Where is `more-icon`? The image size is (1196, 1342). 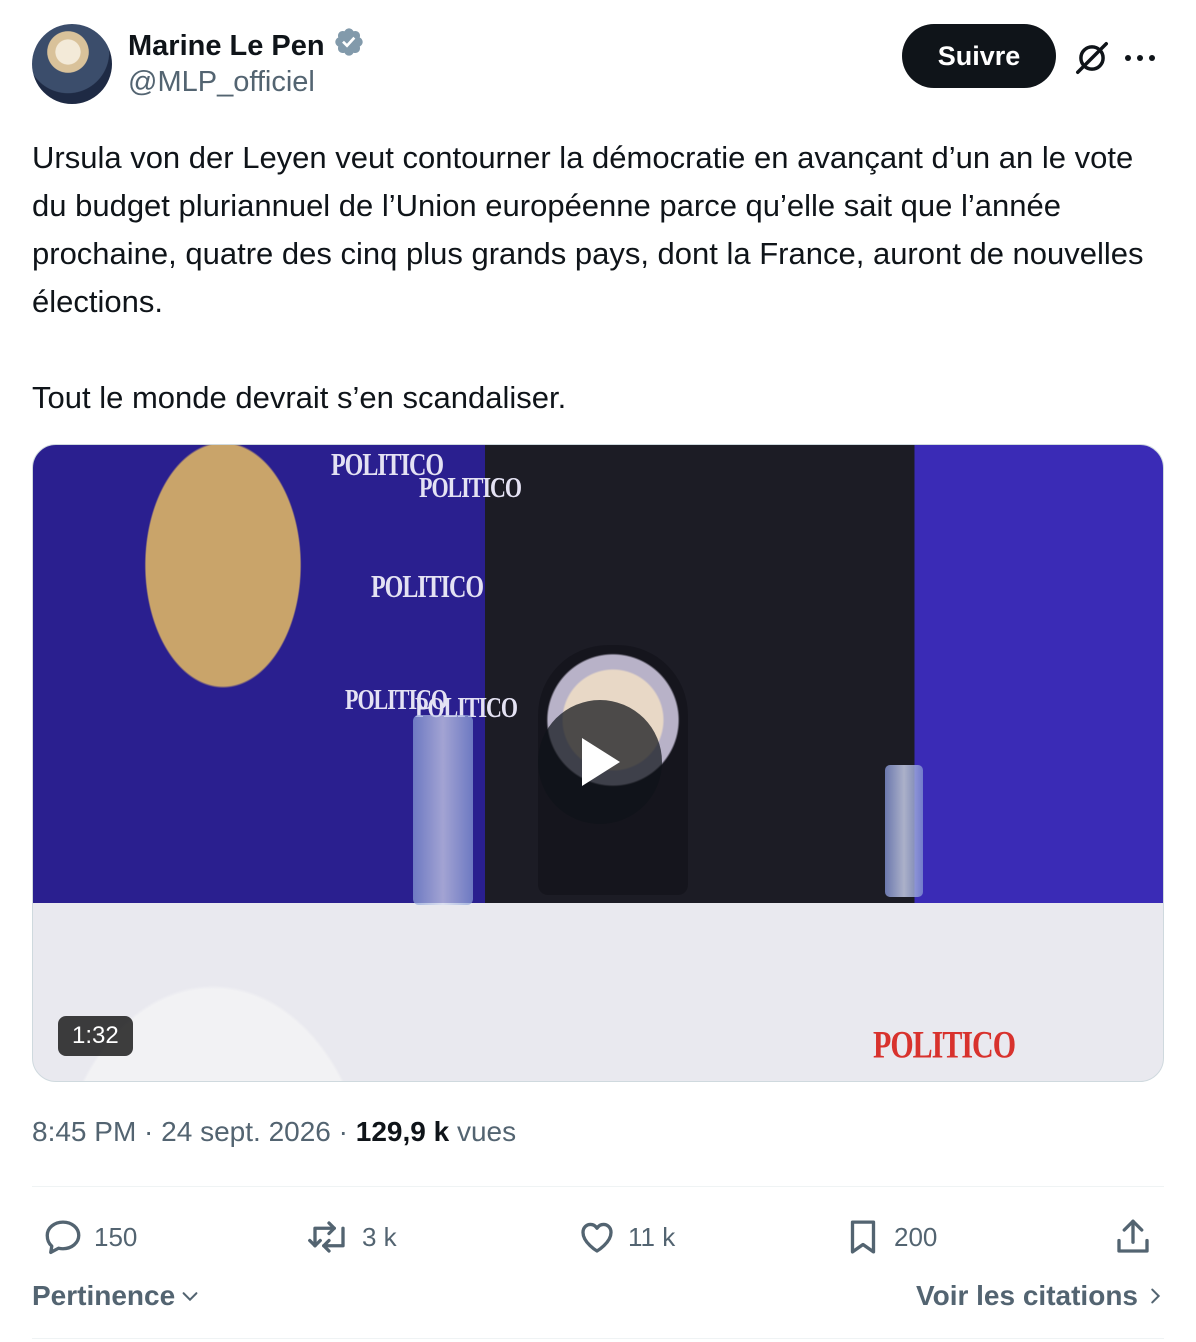 more-icon is located at coordinates (1140, 58).